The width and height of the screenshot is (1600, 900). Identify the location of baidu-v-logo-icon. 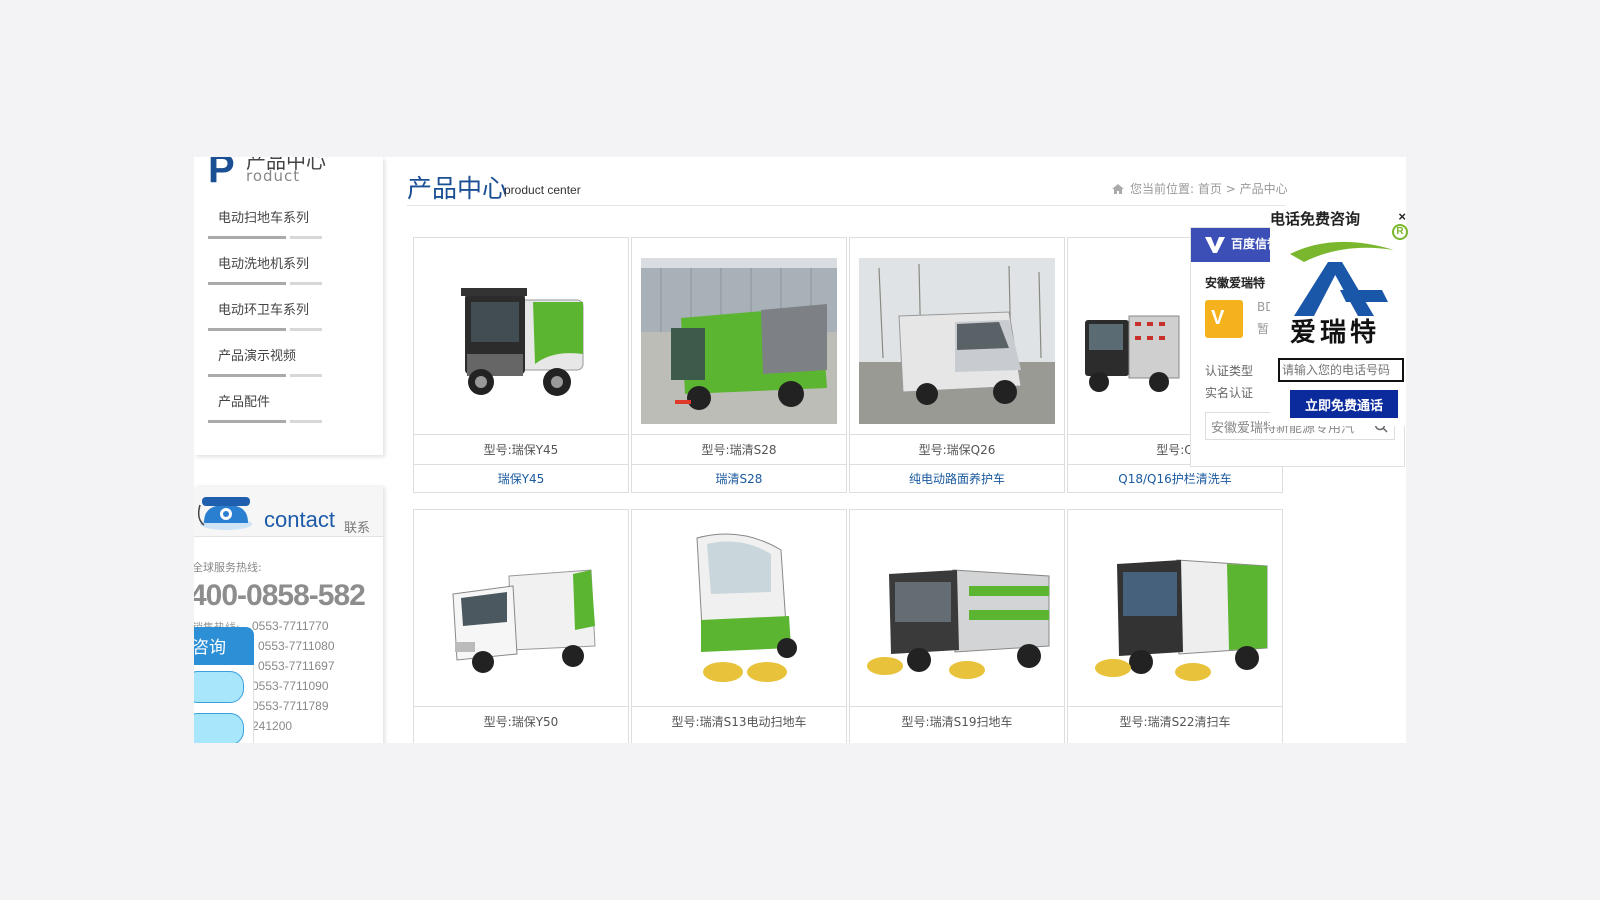
(1215, 245).